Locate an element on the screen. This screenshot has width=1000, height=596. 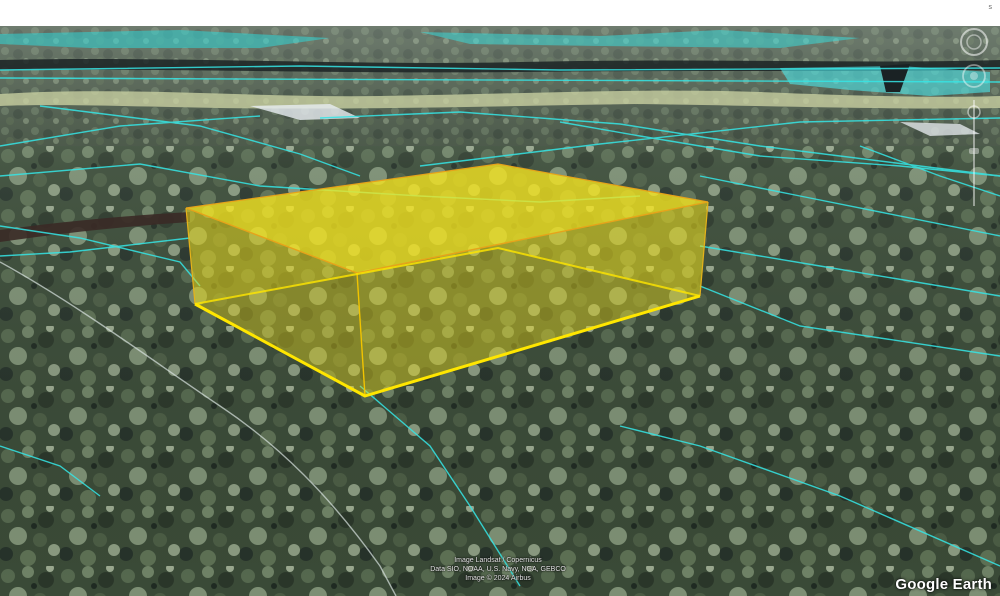
top-bar: s is located at coordinates (500, 13).